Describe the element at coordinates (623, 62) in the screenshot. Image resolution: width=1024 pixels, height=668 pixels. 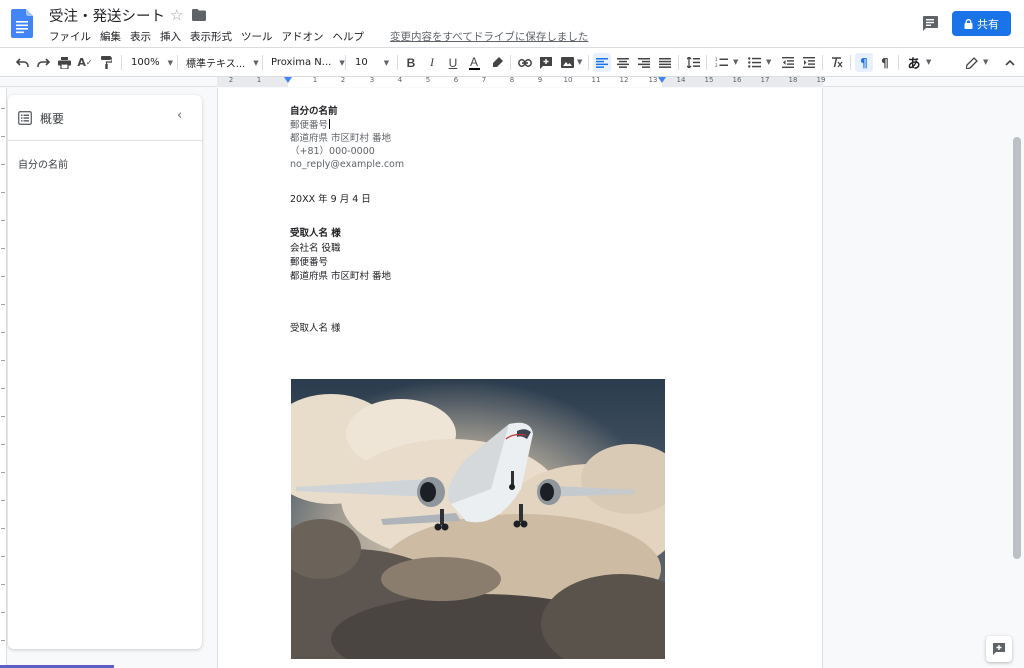
I see `align-center-icon` at that location.